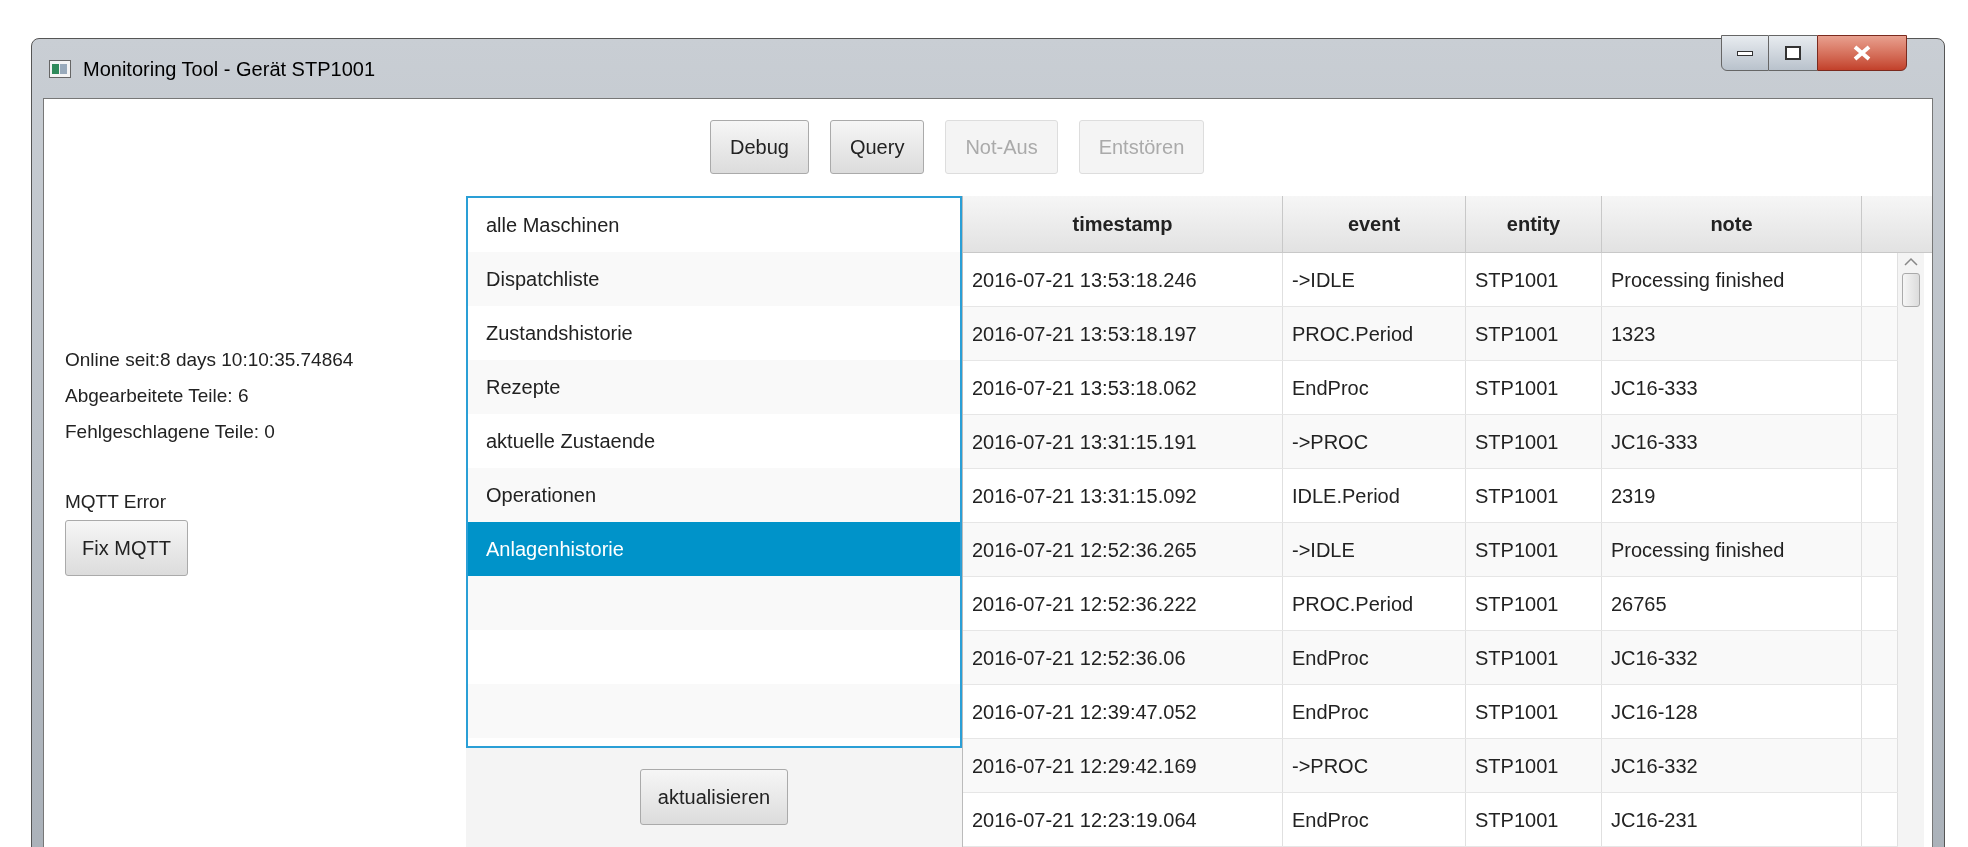 The image size is (1968, 847). Describe the element at coordinates (1732, 224) in the screenshot. I see `column-header: note` at that location.